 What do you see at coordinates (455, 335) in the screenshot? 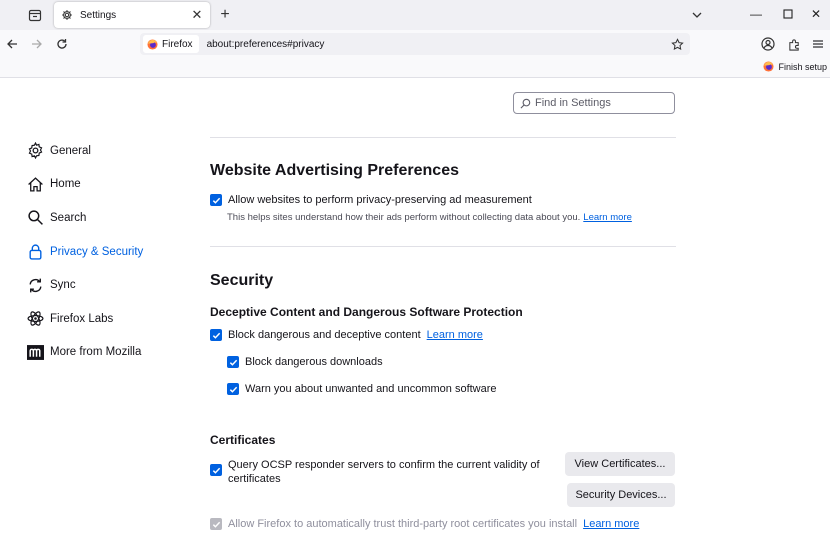
I see `deceptive-learn-more-link: Learn more` at bounding box center [455, 335].